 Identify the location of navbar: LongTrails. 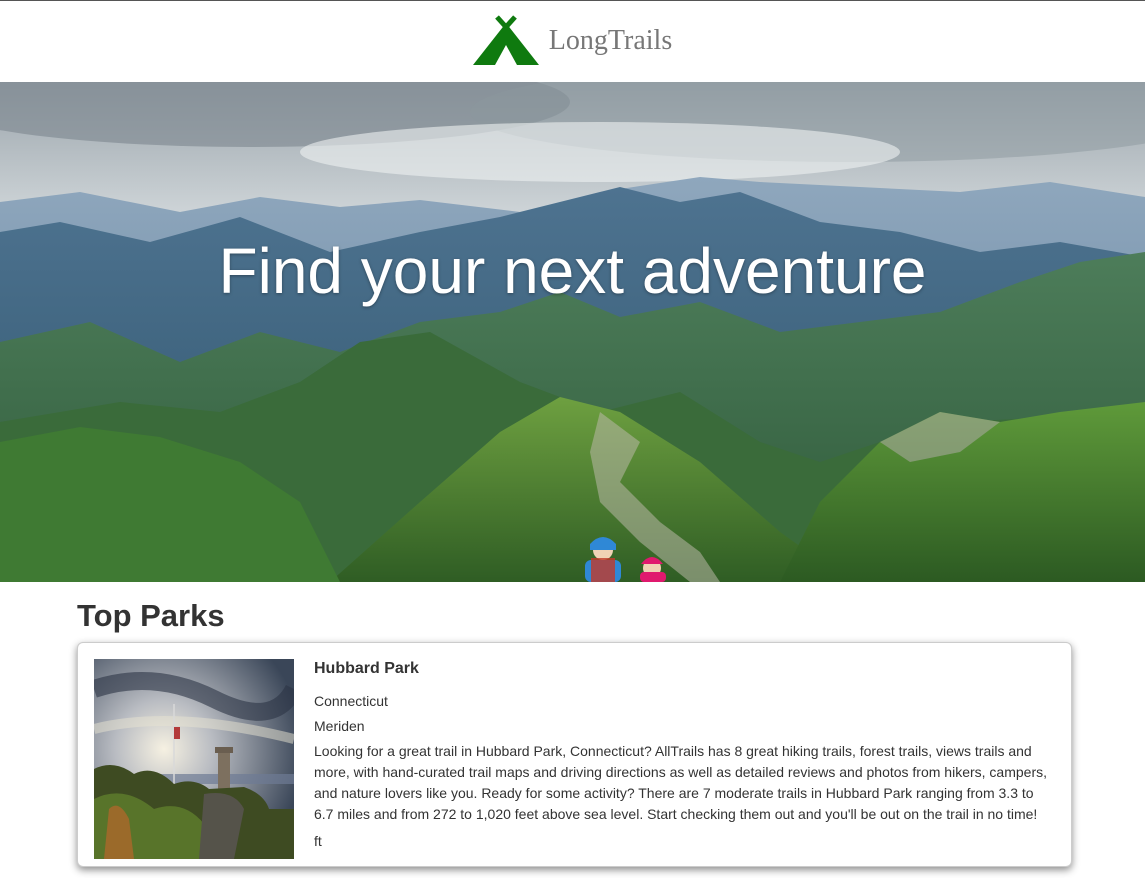
(572, 41).